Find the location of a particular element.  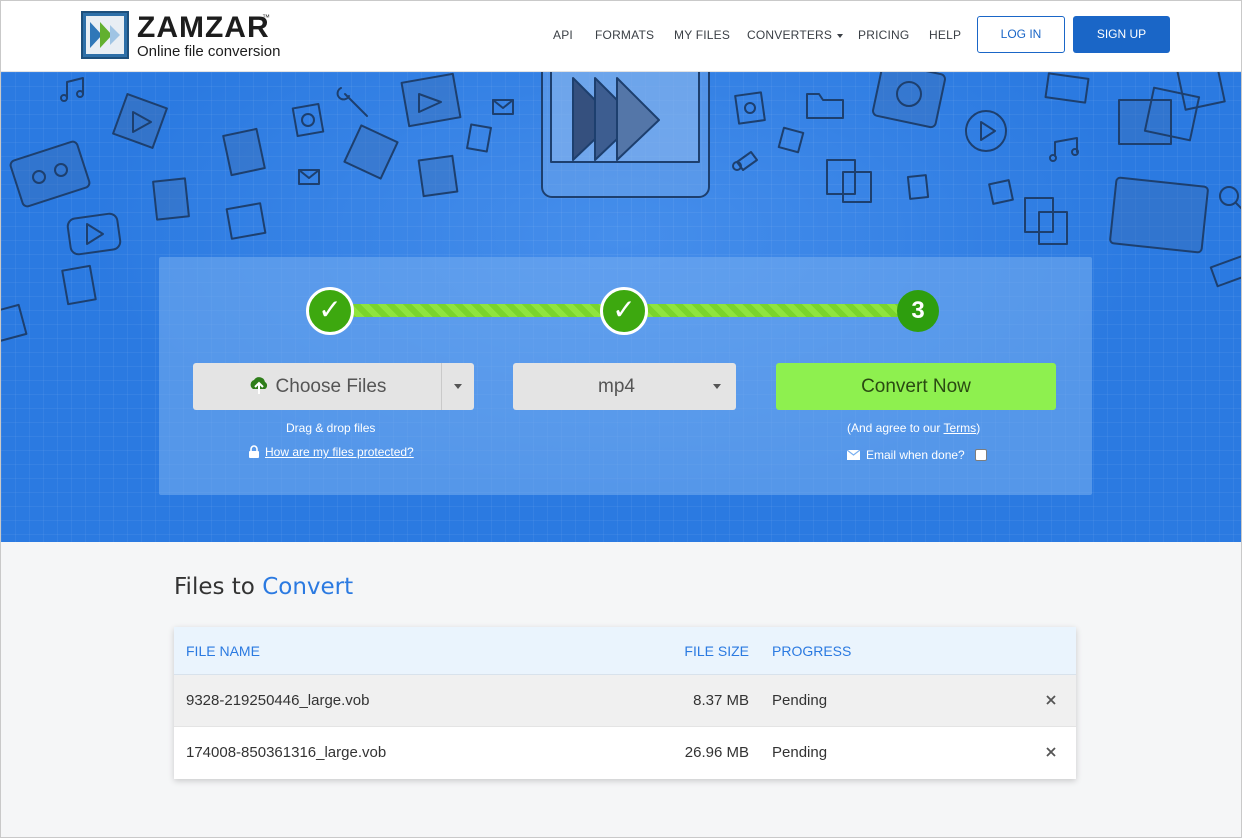

step-1-done: ✓ is located at coordinates (330, 311).